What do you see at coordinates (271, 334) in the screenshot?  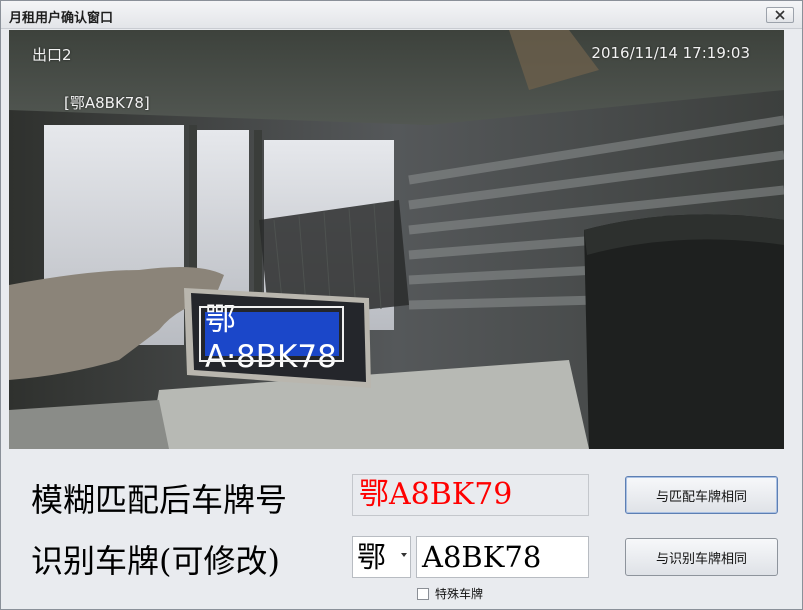 I see `plate-detection-box` at bounding box center [271, 334].